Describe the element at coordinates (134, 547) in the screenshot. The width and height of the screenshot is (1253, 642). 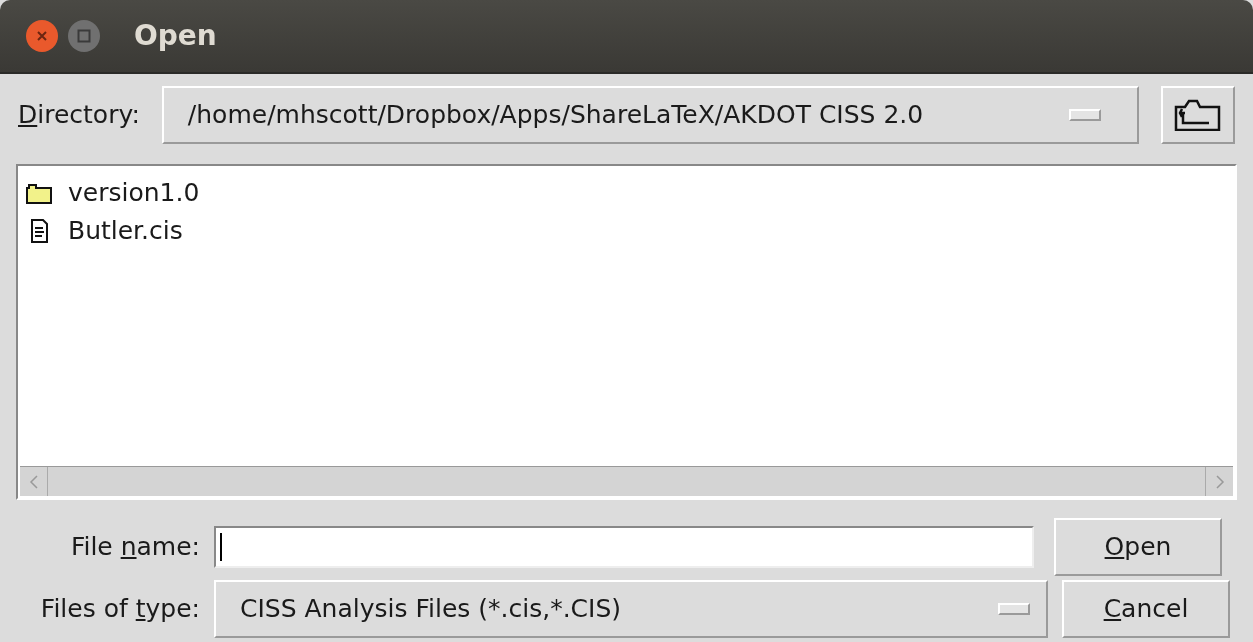
I see `file-name-label: File name:` at that location.